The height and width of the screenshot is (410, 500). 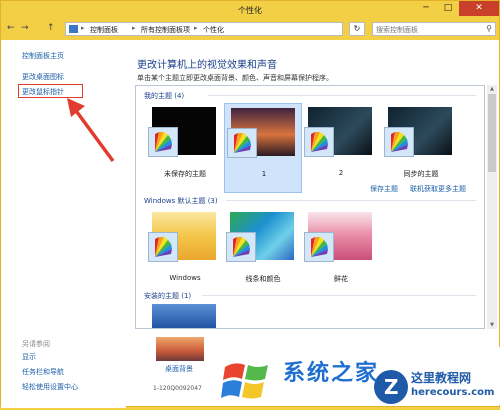 I want to click on section-windows-themes: Windows 默认主题 (3), so click(x=181, y=201).